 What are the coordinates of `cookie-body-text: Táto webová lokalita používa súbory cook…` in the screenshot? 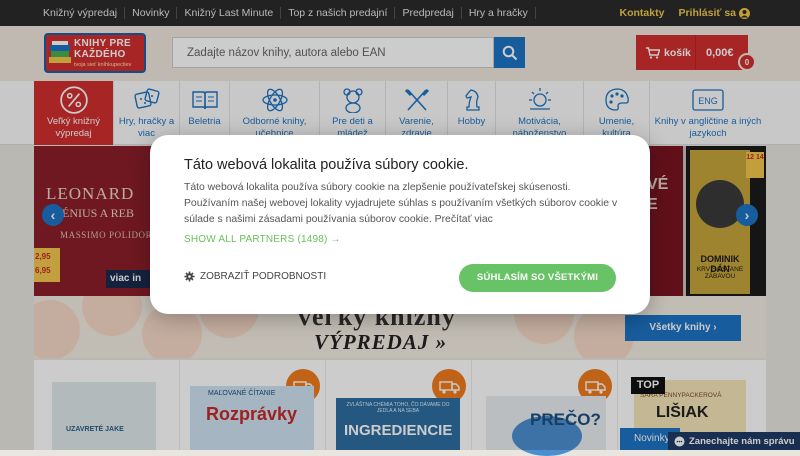 It's located at (401, 203).